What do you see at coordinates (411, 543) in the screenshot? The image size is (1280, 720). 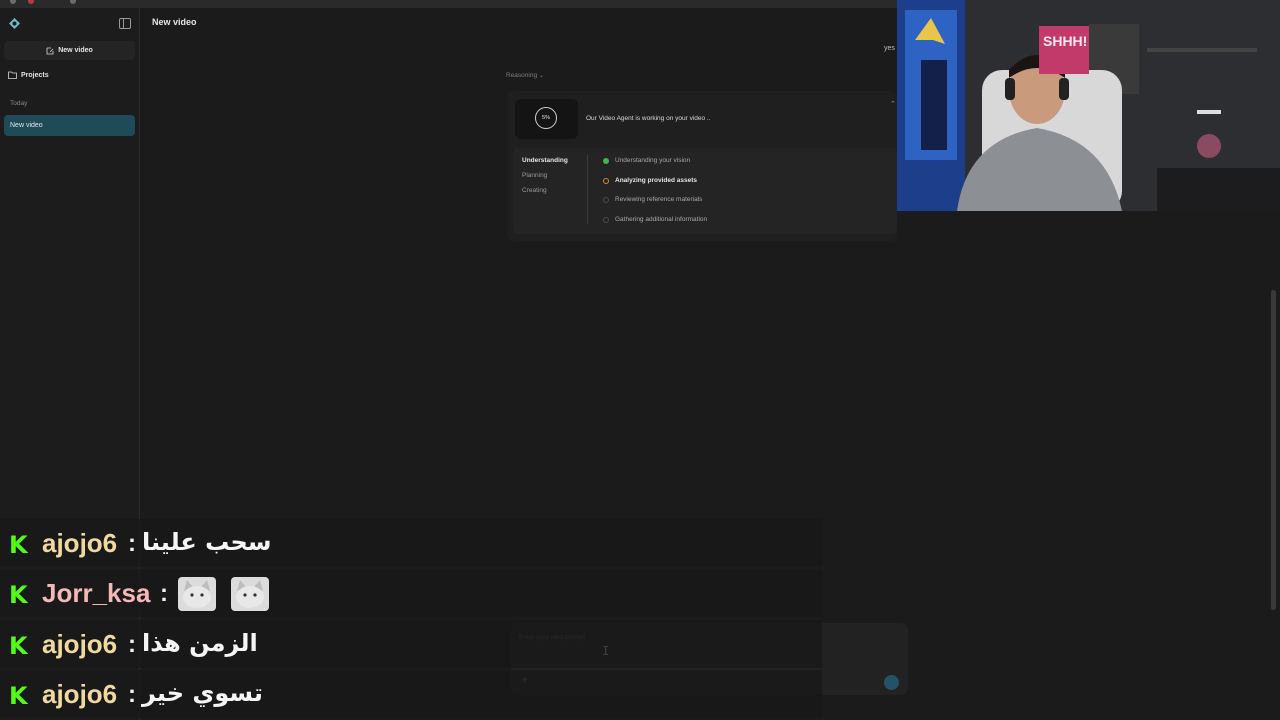 I see `chat-message: K ajojo6 : سحب علينا` at bounding box center [411, 543].